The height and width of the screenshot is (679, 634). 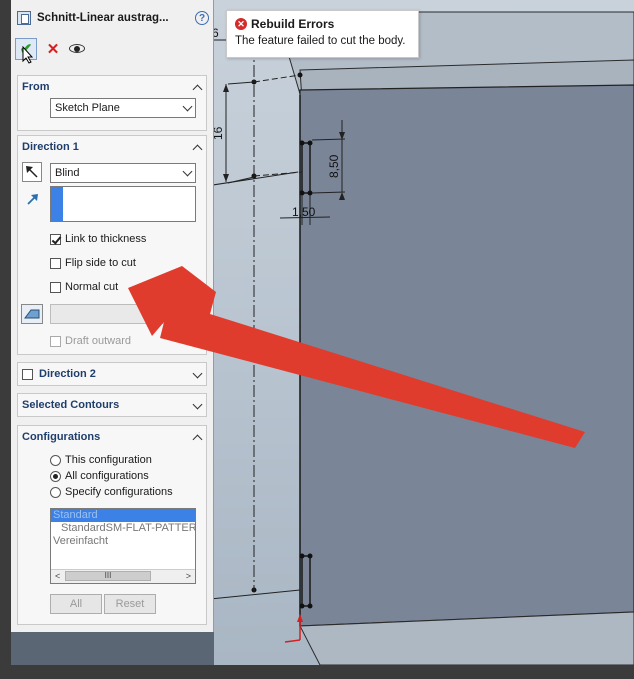 I want to click on direction2-section: Direction 2, so click(x=112, y=374).